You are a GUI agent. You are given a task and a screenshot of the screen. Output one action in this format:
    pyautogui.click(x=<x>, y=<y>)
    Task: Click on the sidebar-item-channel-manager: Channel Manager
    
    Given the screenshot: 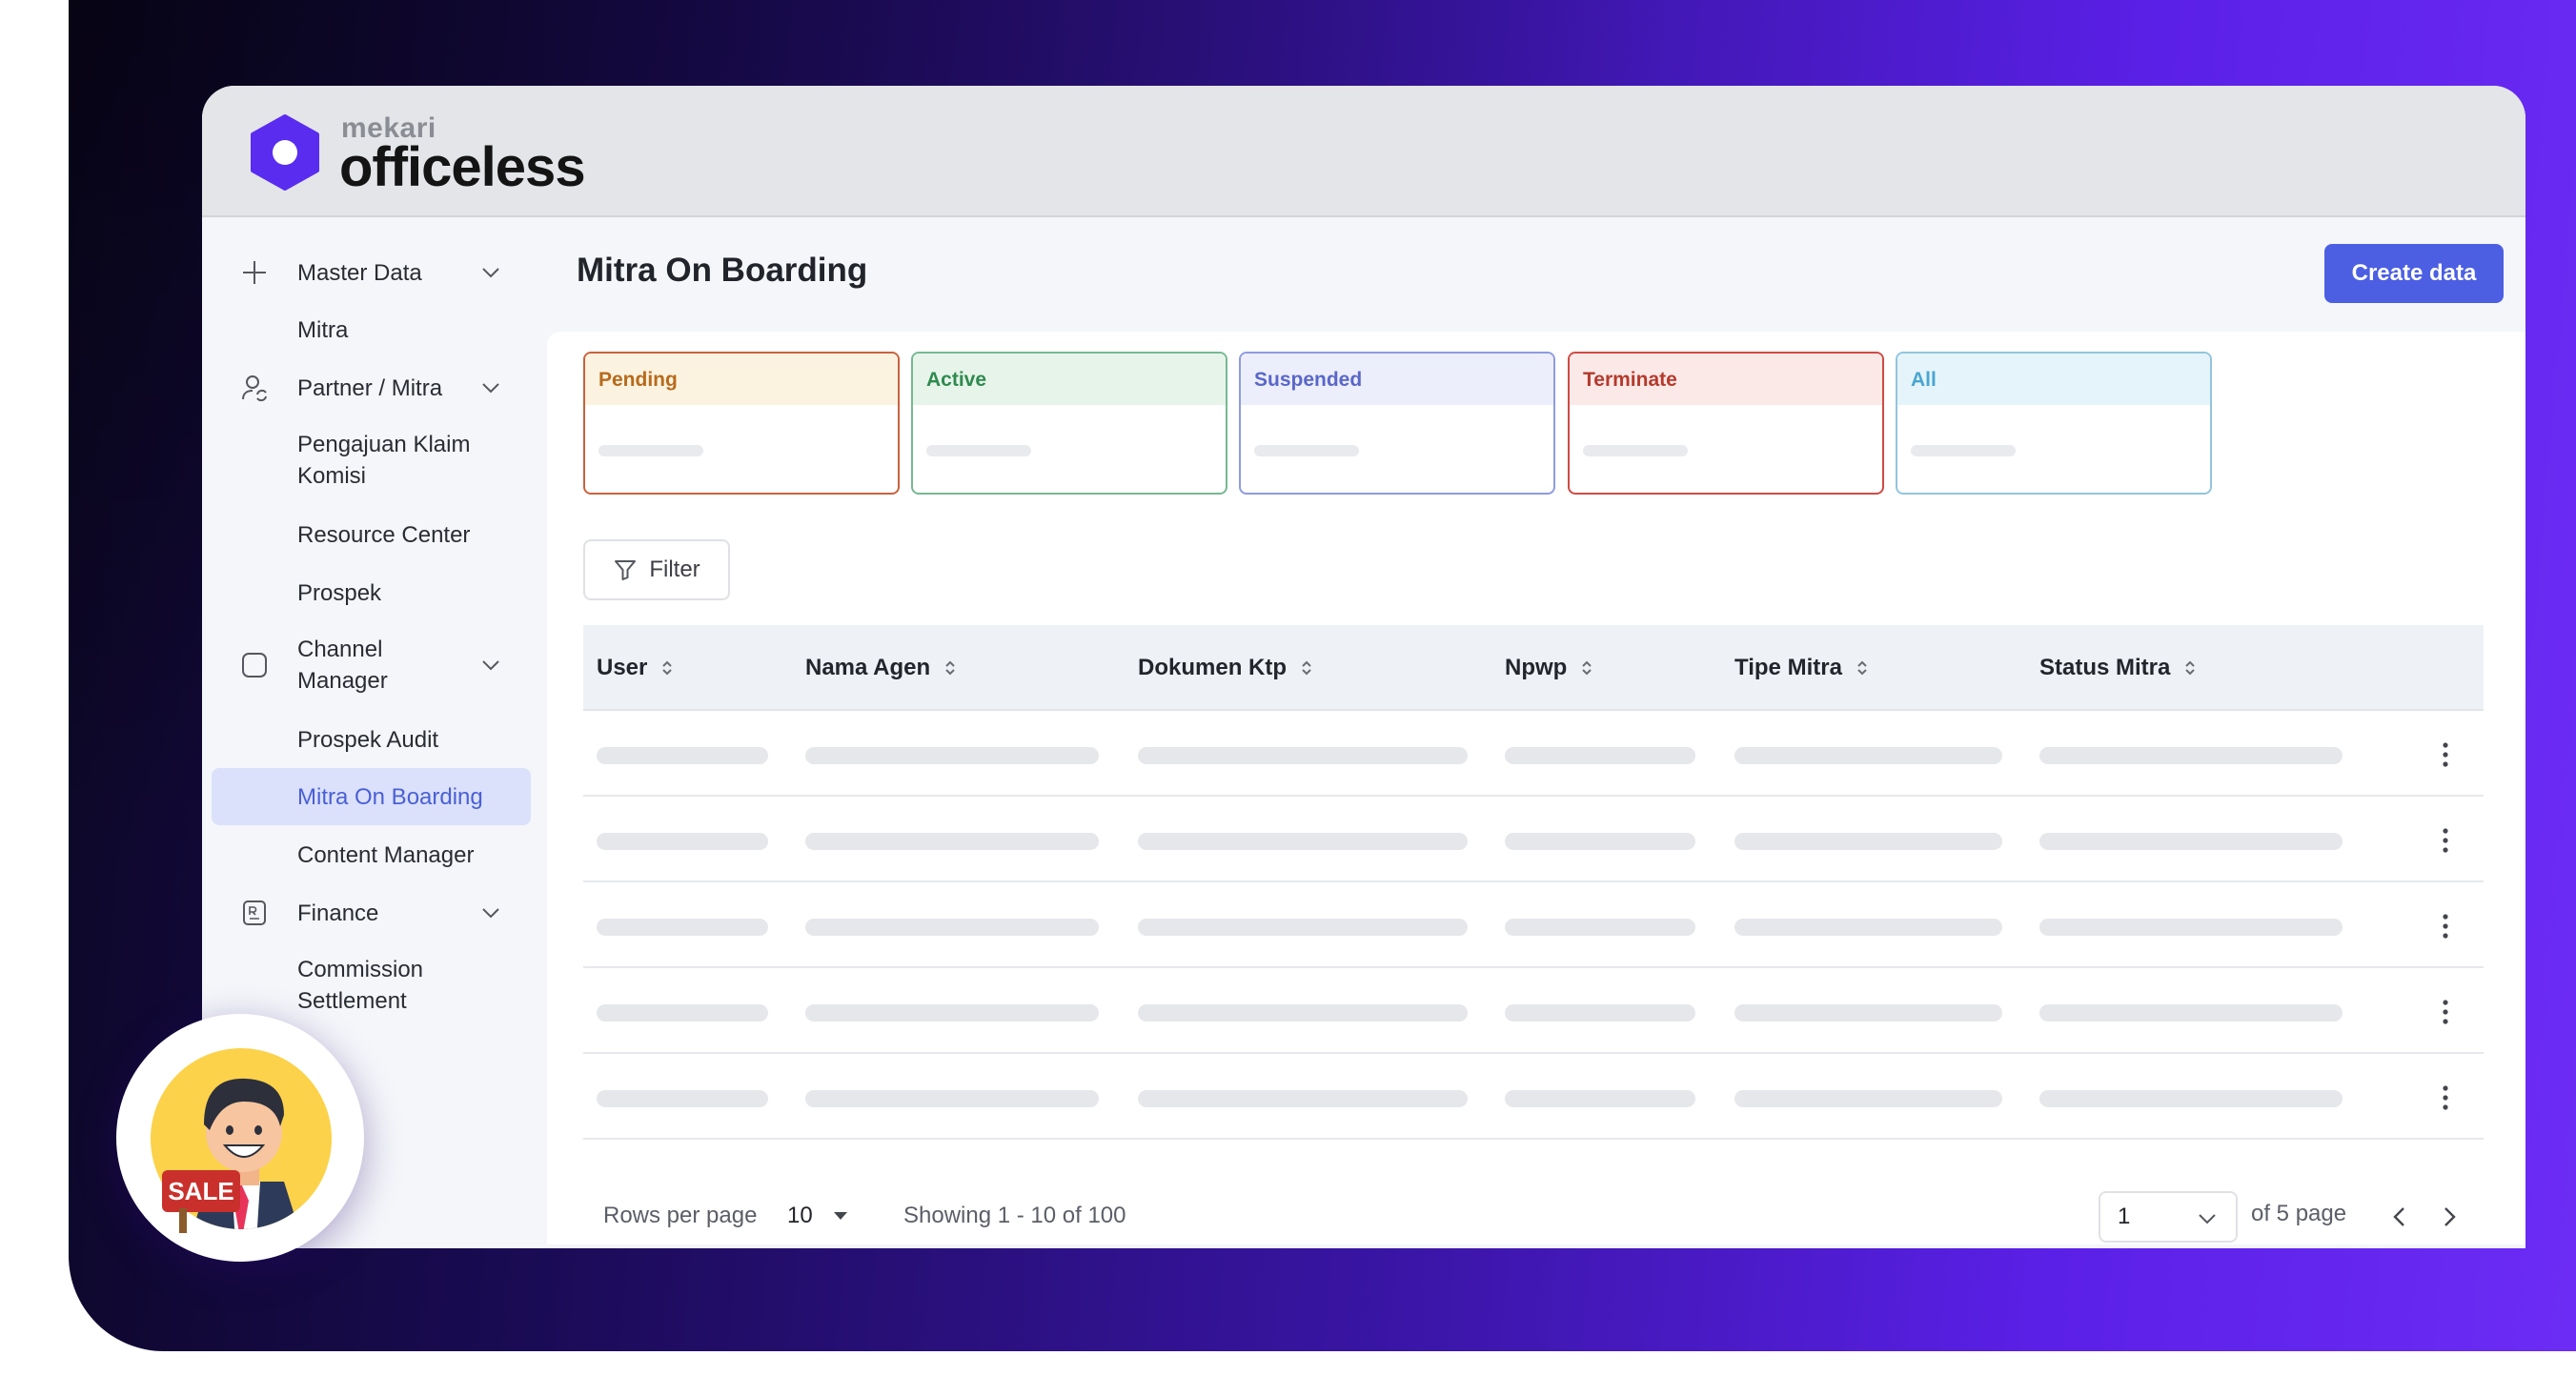 What is the action you would take?
    pyautogui.click(x=371, y=665)
    